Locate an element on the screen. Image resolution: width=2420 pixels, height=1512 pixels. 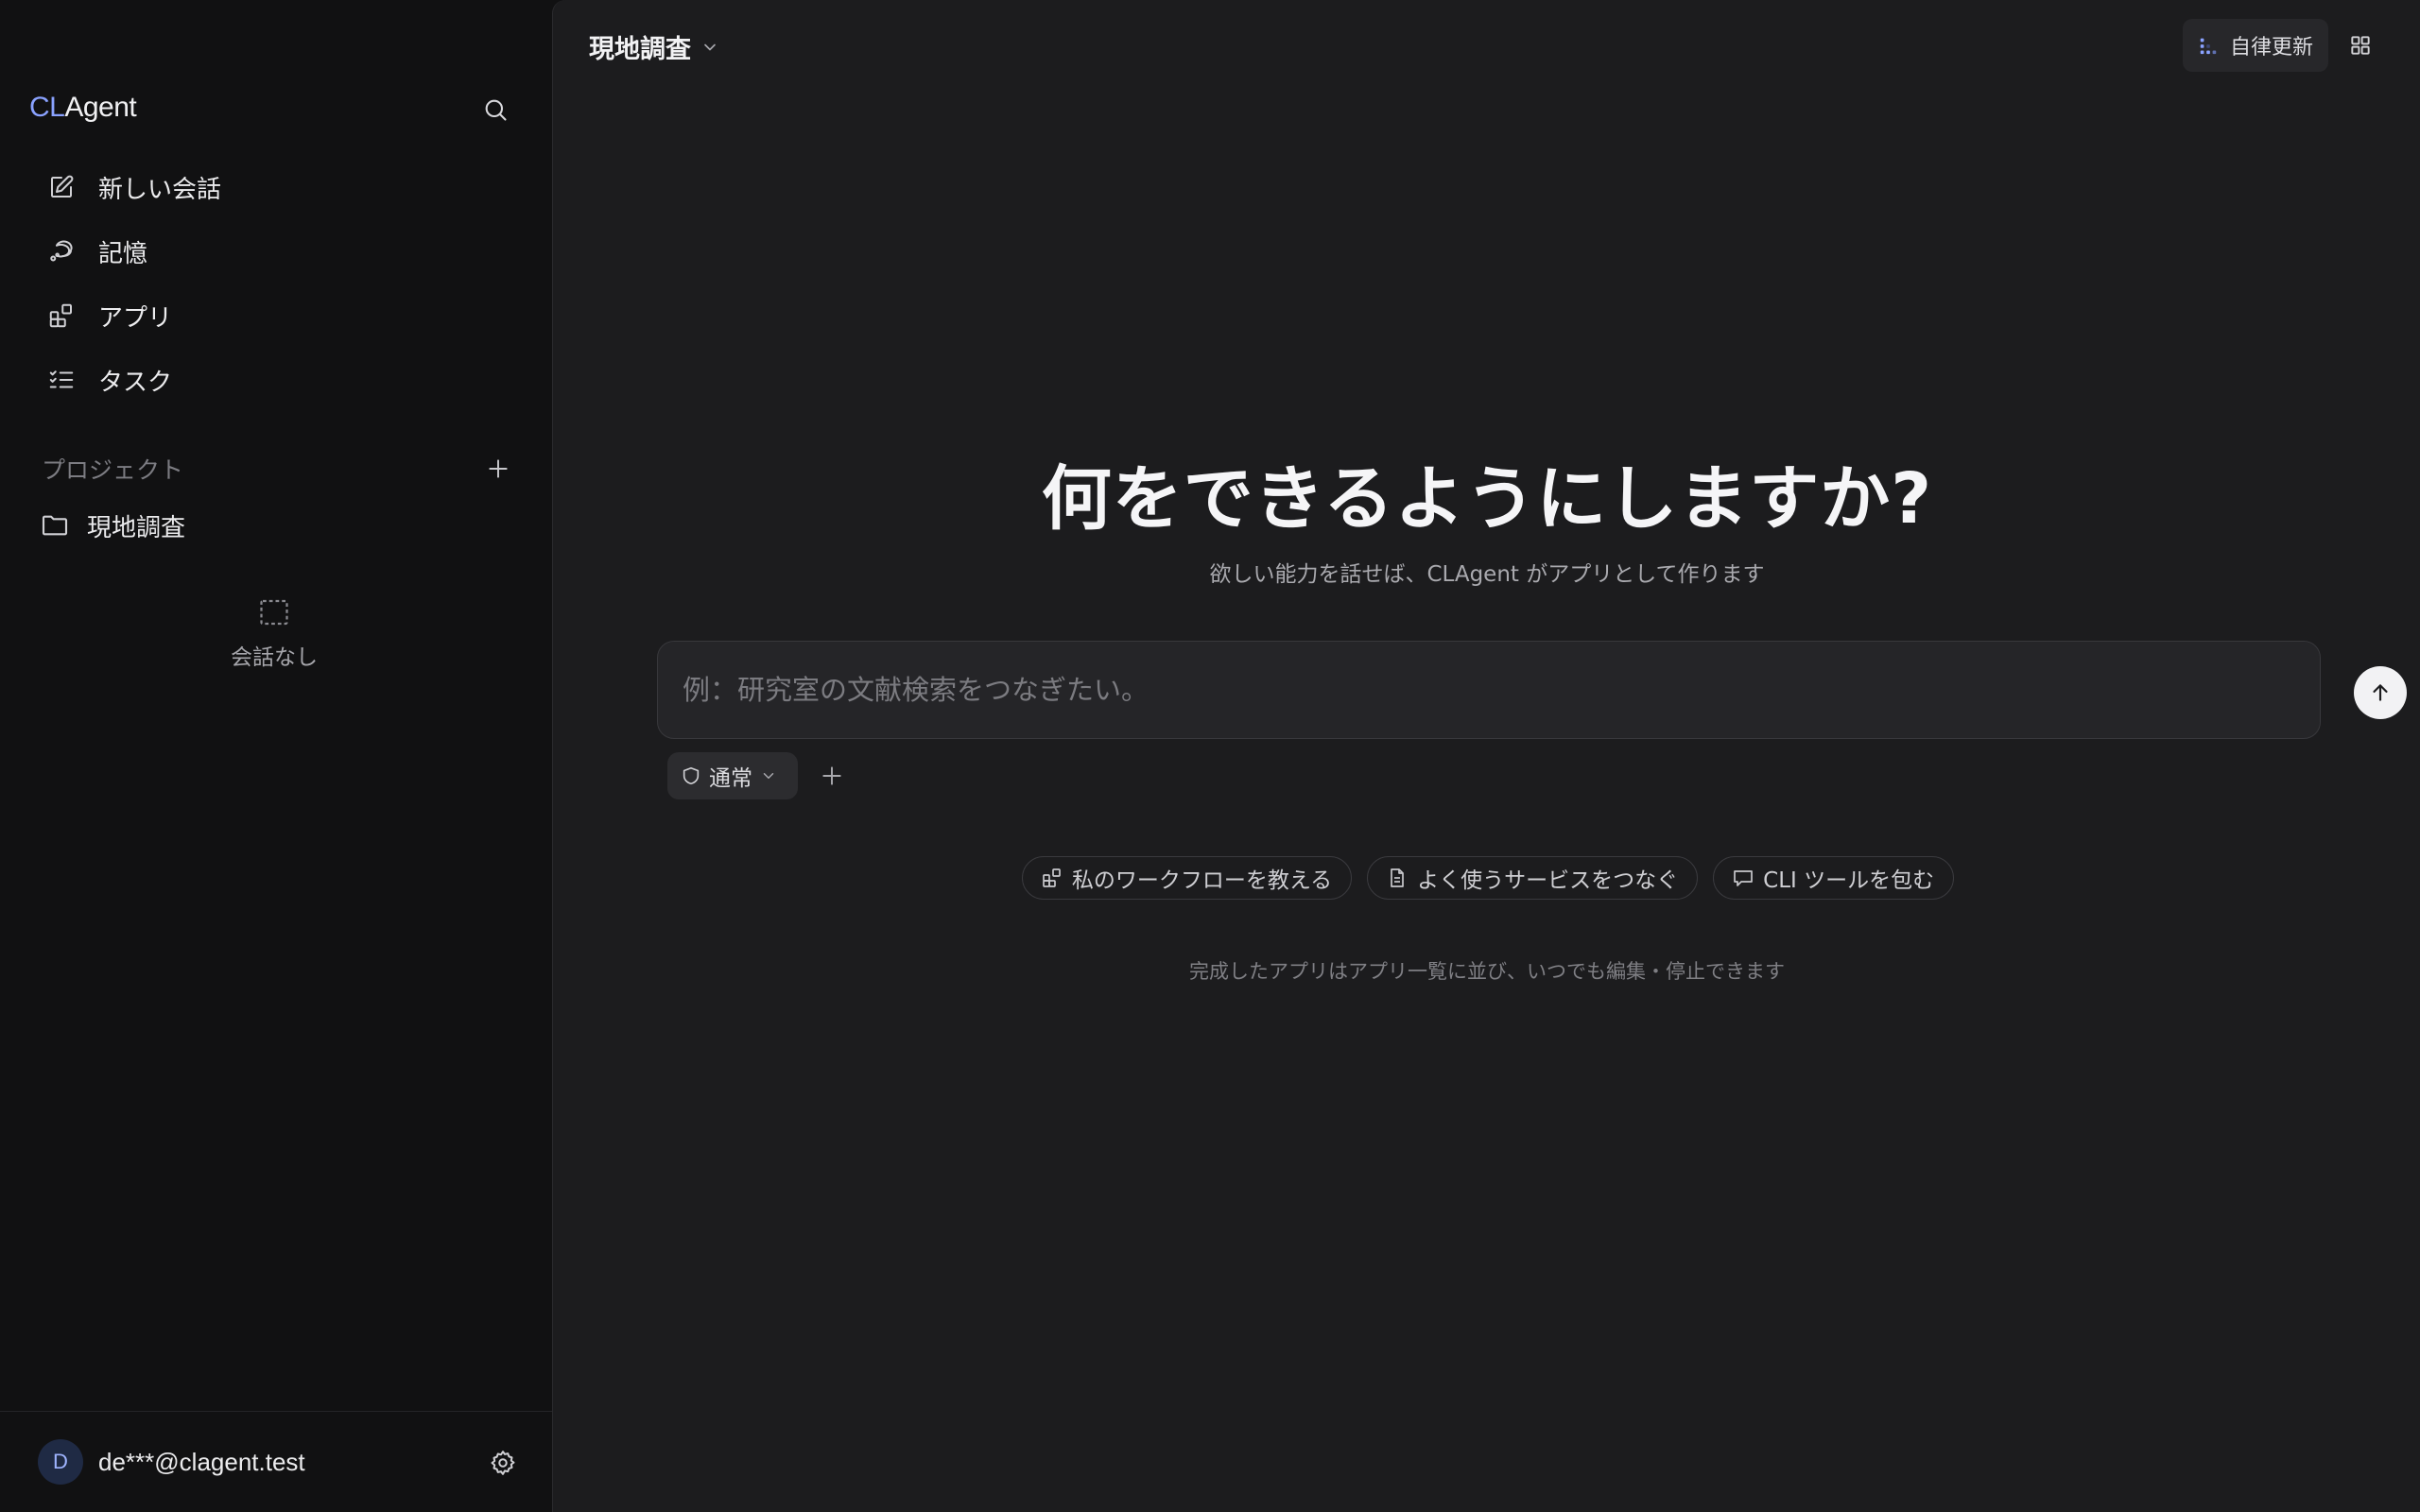
add-attachment-button is located at coordinates (832, 776).